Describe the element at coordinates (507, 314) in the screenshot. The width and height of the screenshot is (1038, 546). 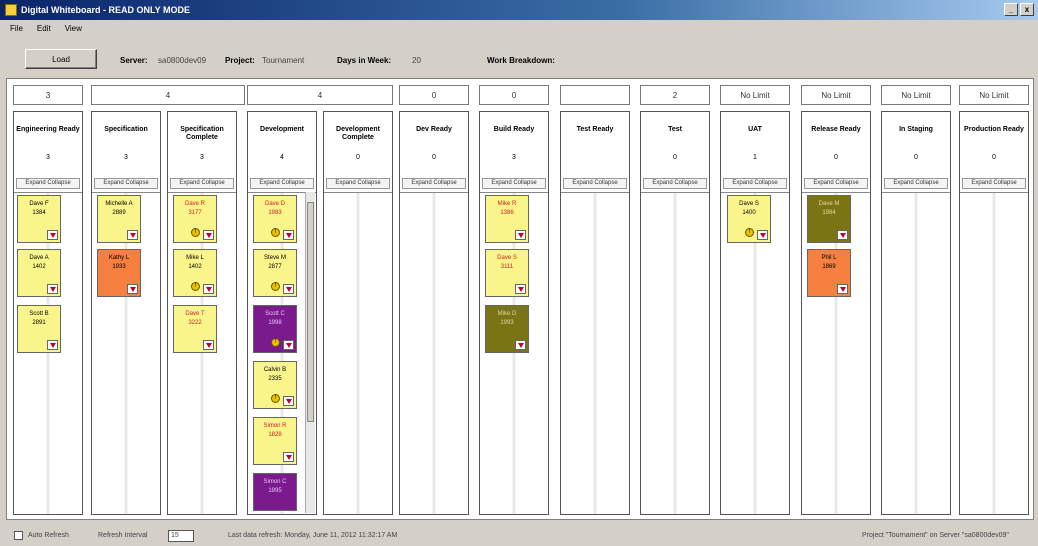
I see `card-name: Mike D` at that location.